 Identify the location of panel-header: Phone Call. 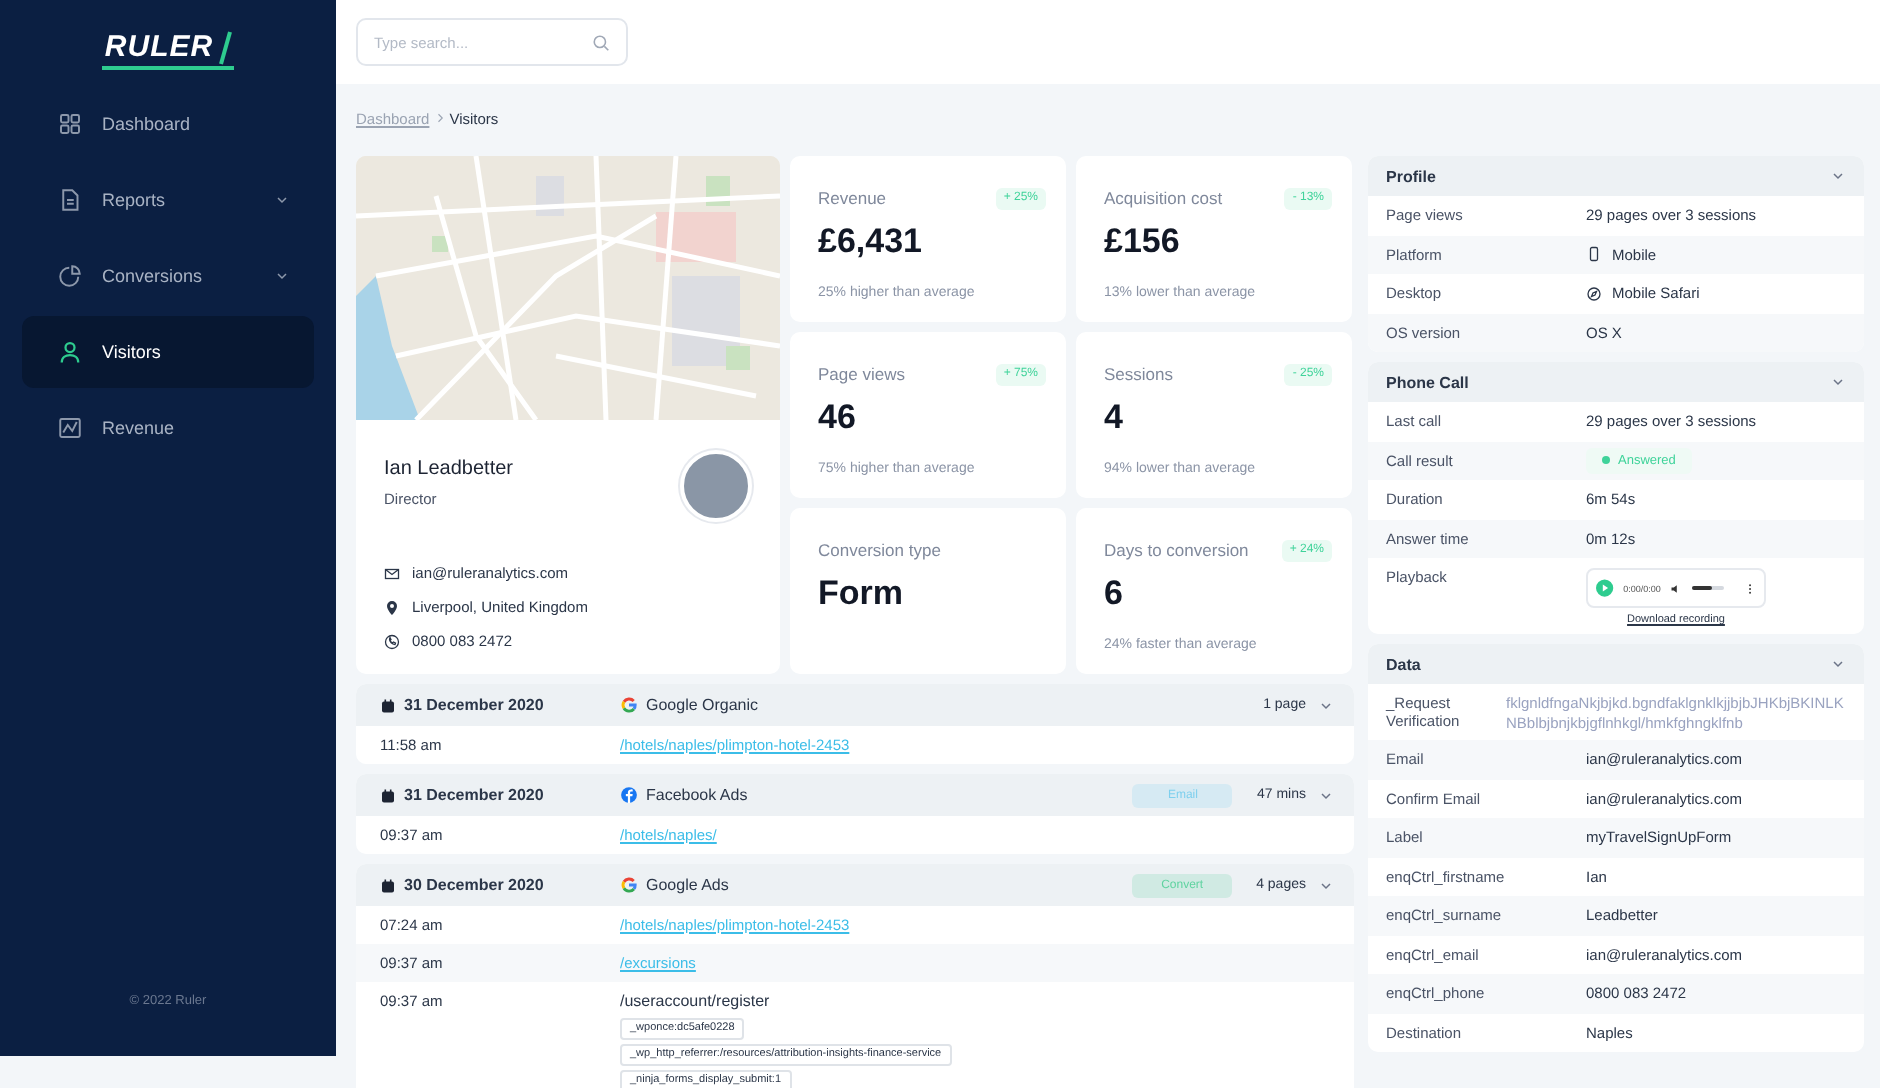
(1616, 382).